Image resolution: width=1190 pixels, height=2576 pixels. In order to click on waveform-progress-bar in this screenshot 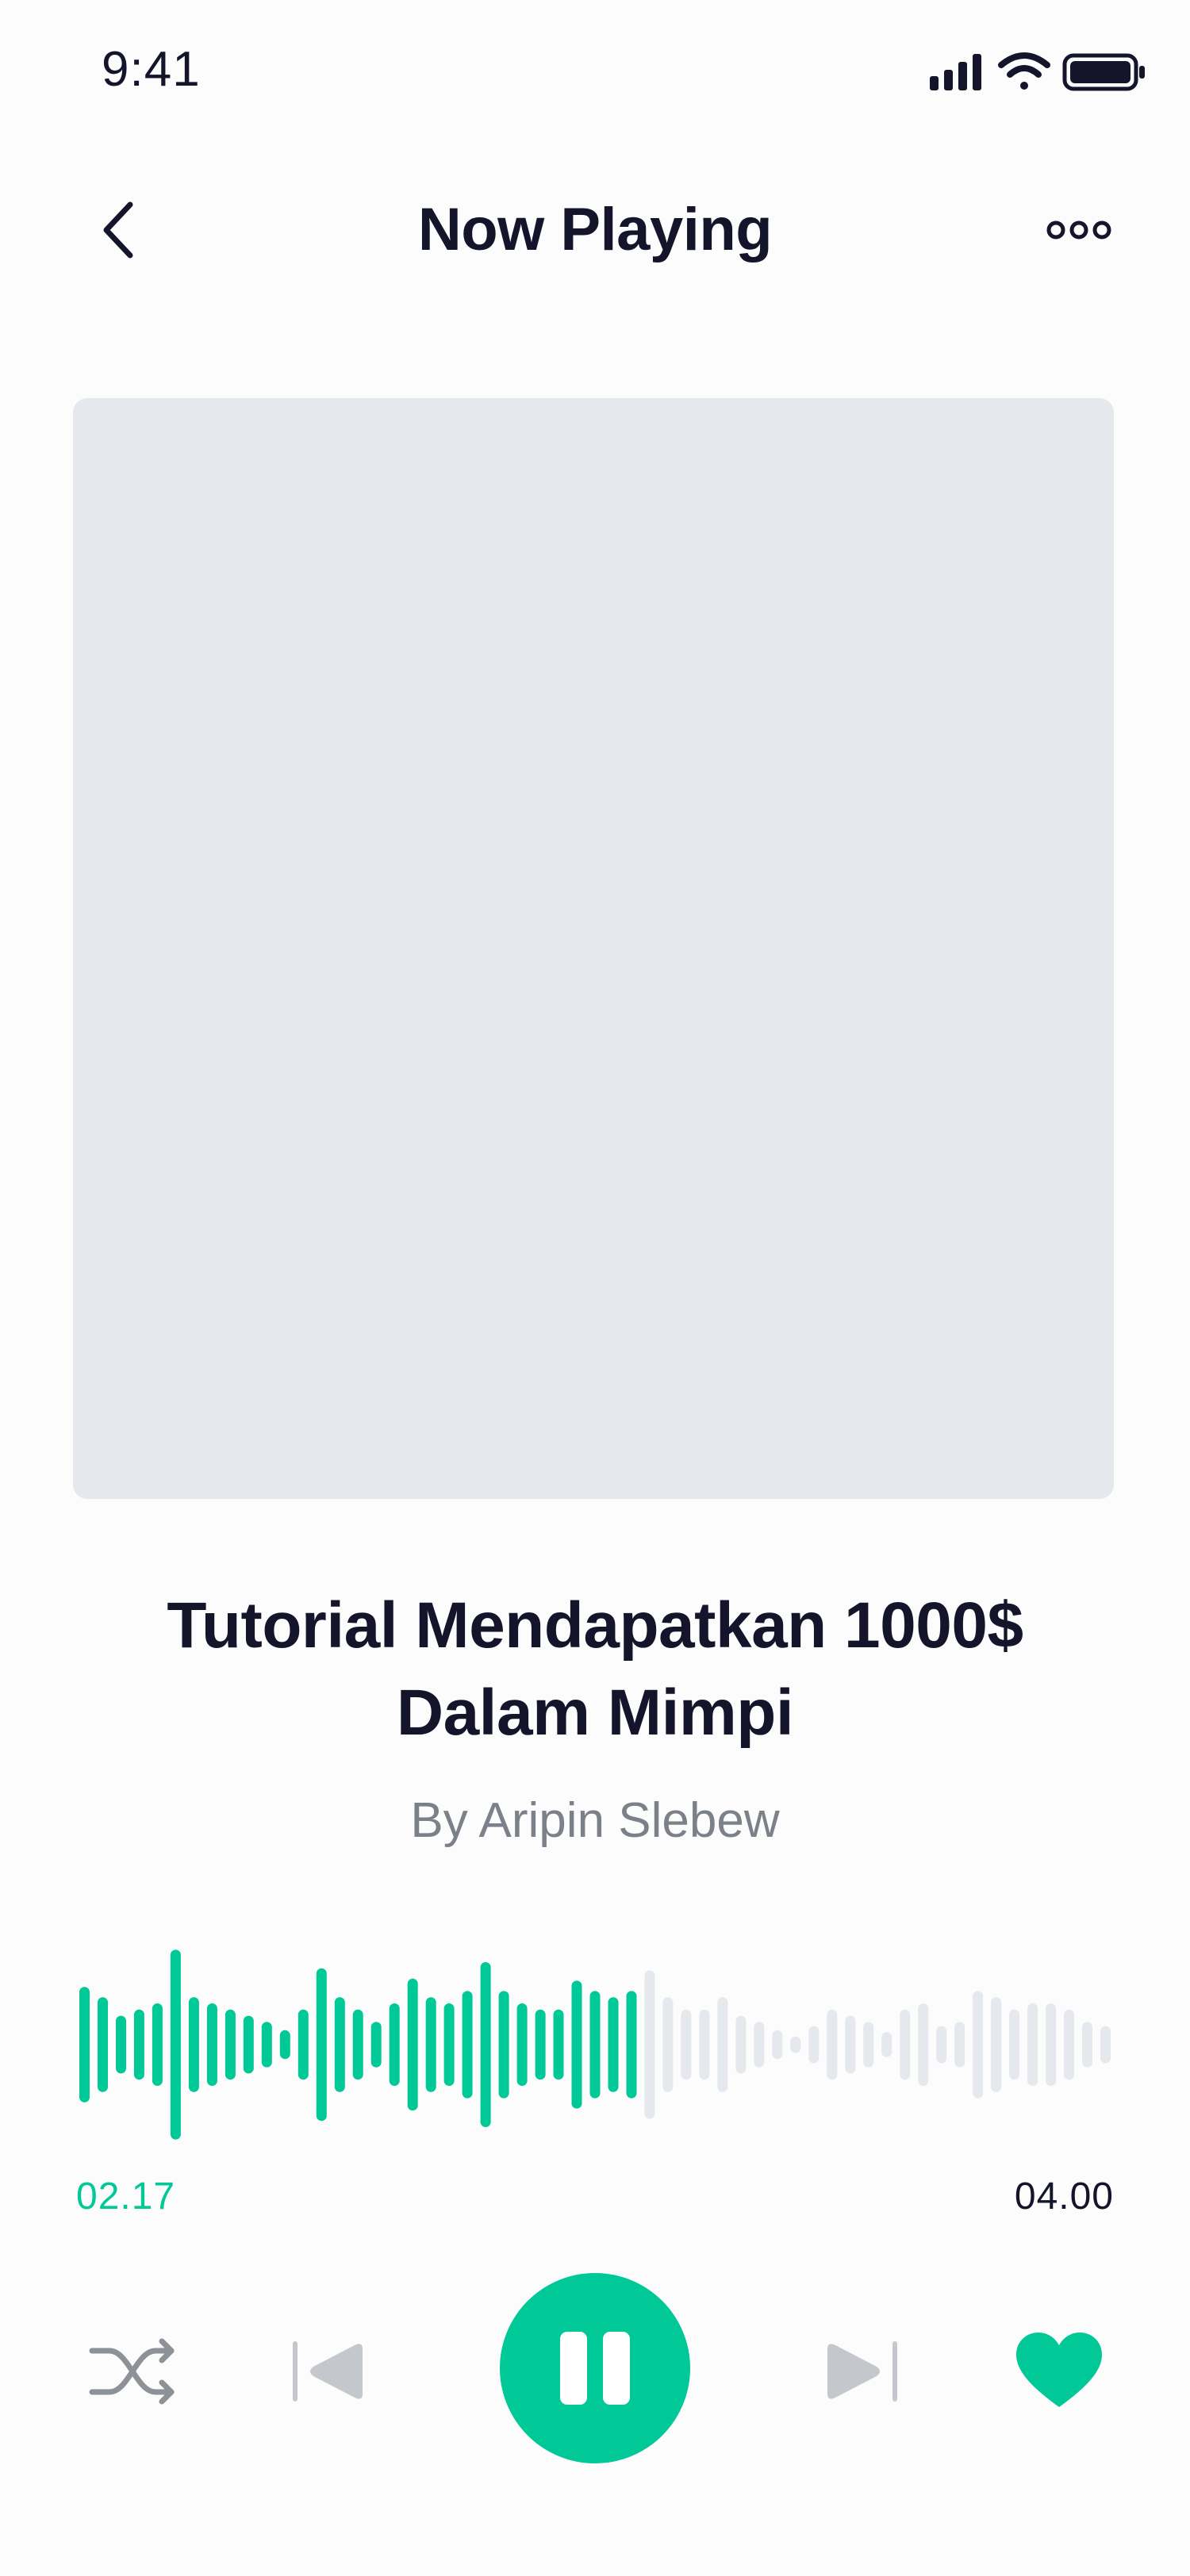, I will do `click(595, 2045)`.